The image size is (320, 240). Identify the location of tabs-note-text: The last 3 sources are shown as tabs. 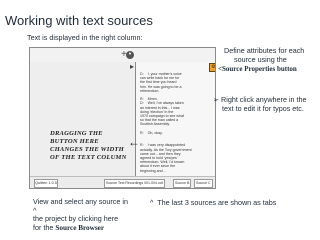
(217, 202).